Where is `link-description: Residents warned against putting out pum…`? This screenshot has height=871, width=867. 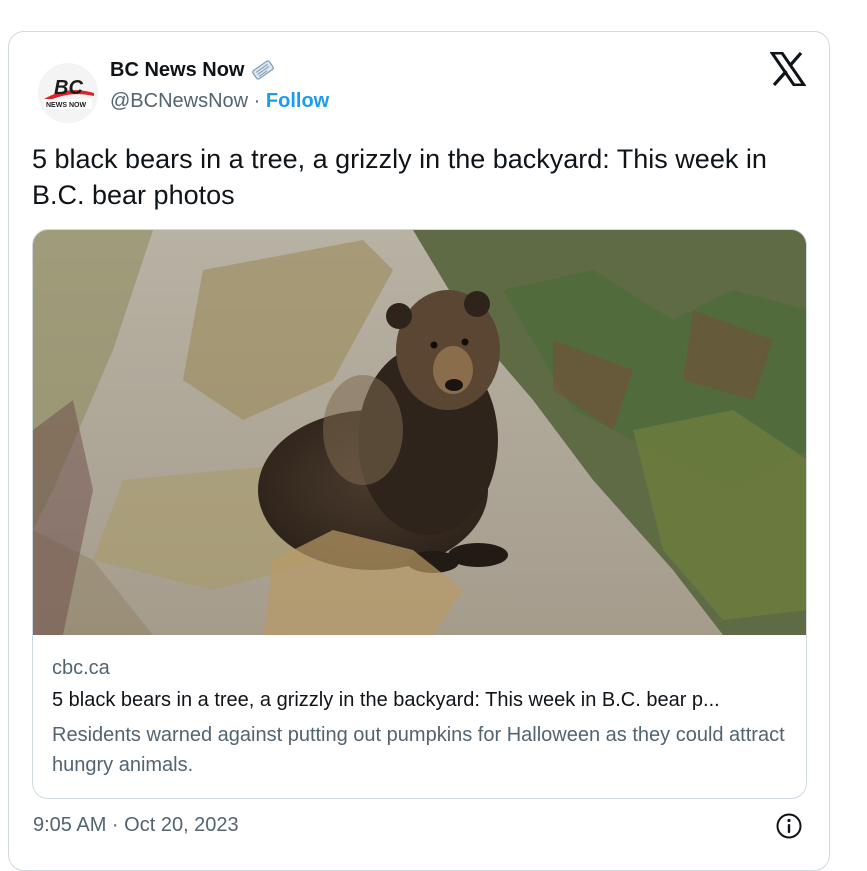 link-description: Residents warned against putting out pum… is located at coordinates (418, 750).